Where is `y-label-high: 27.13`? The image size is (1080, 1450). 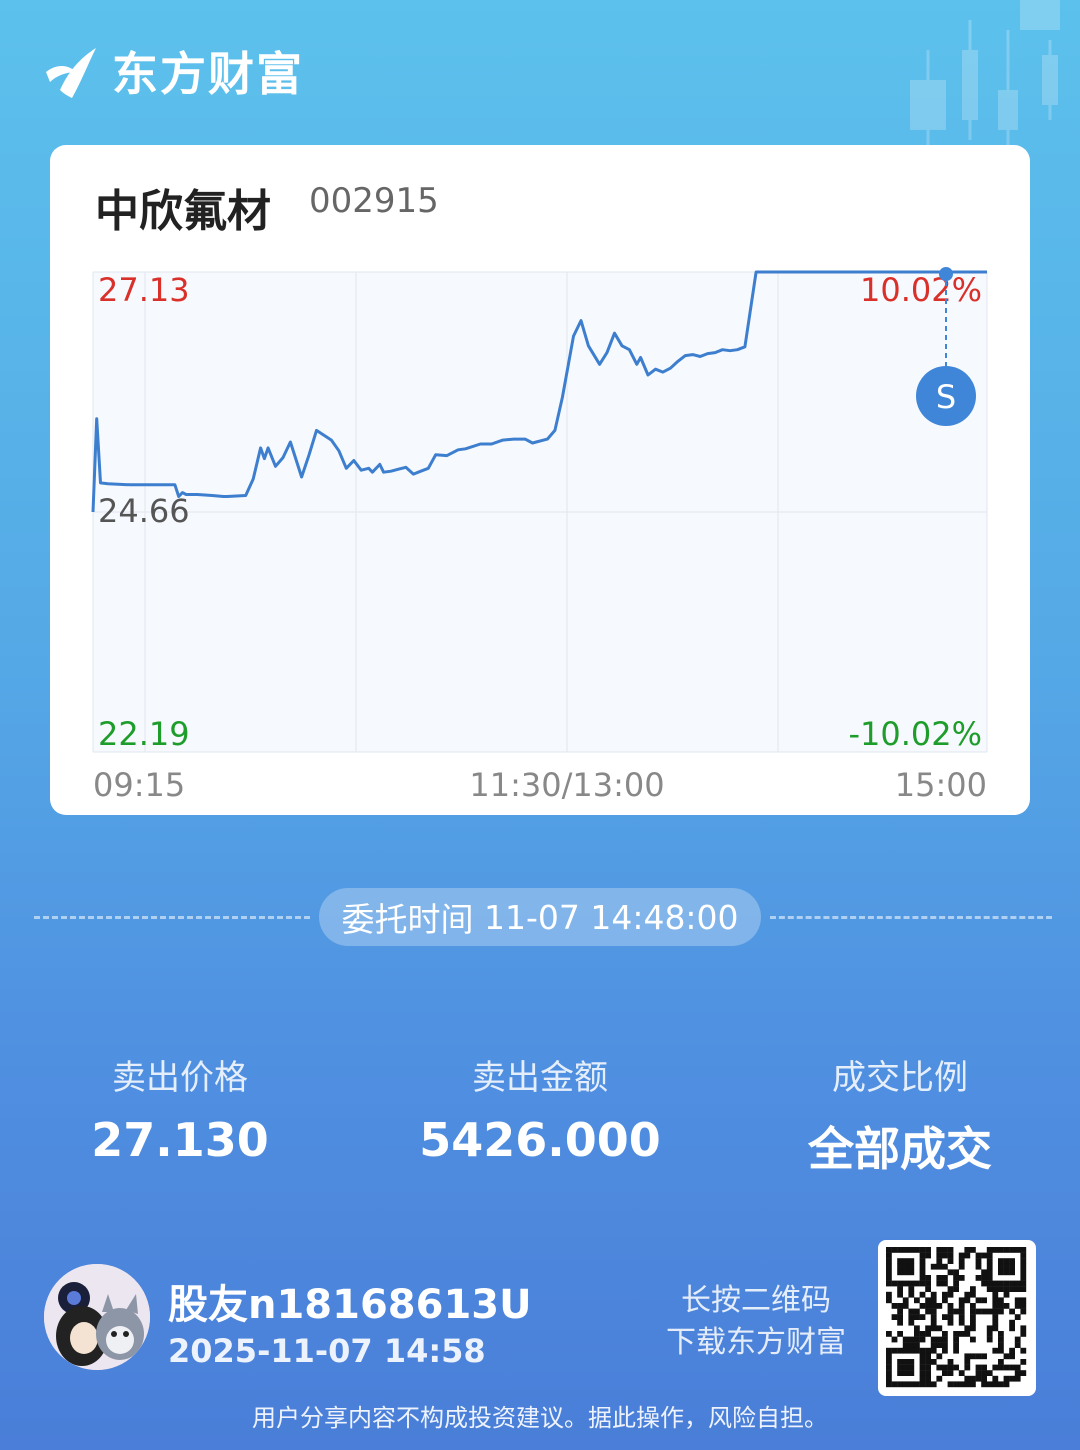
y-label-high: 27.13 is located at coordinates (144, 290).